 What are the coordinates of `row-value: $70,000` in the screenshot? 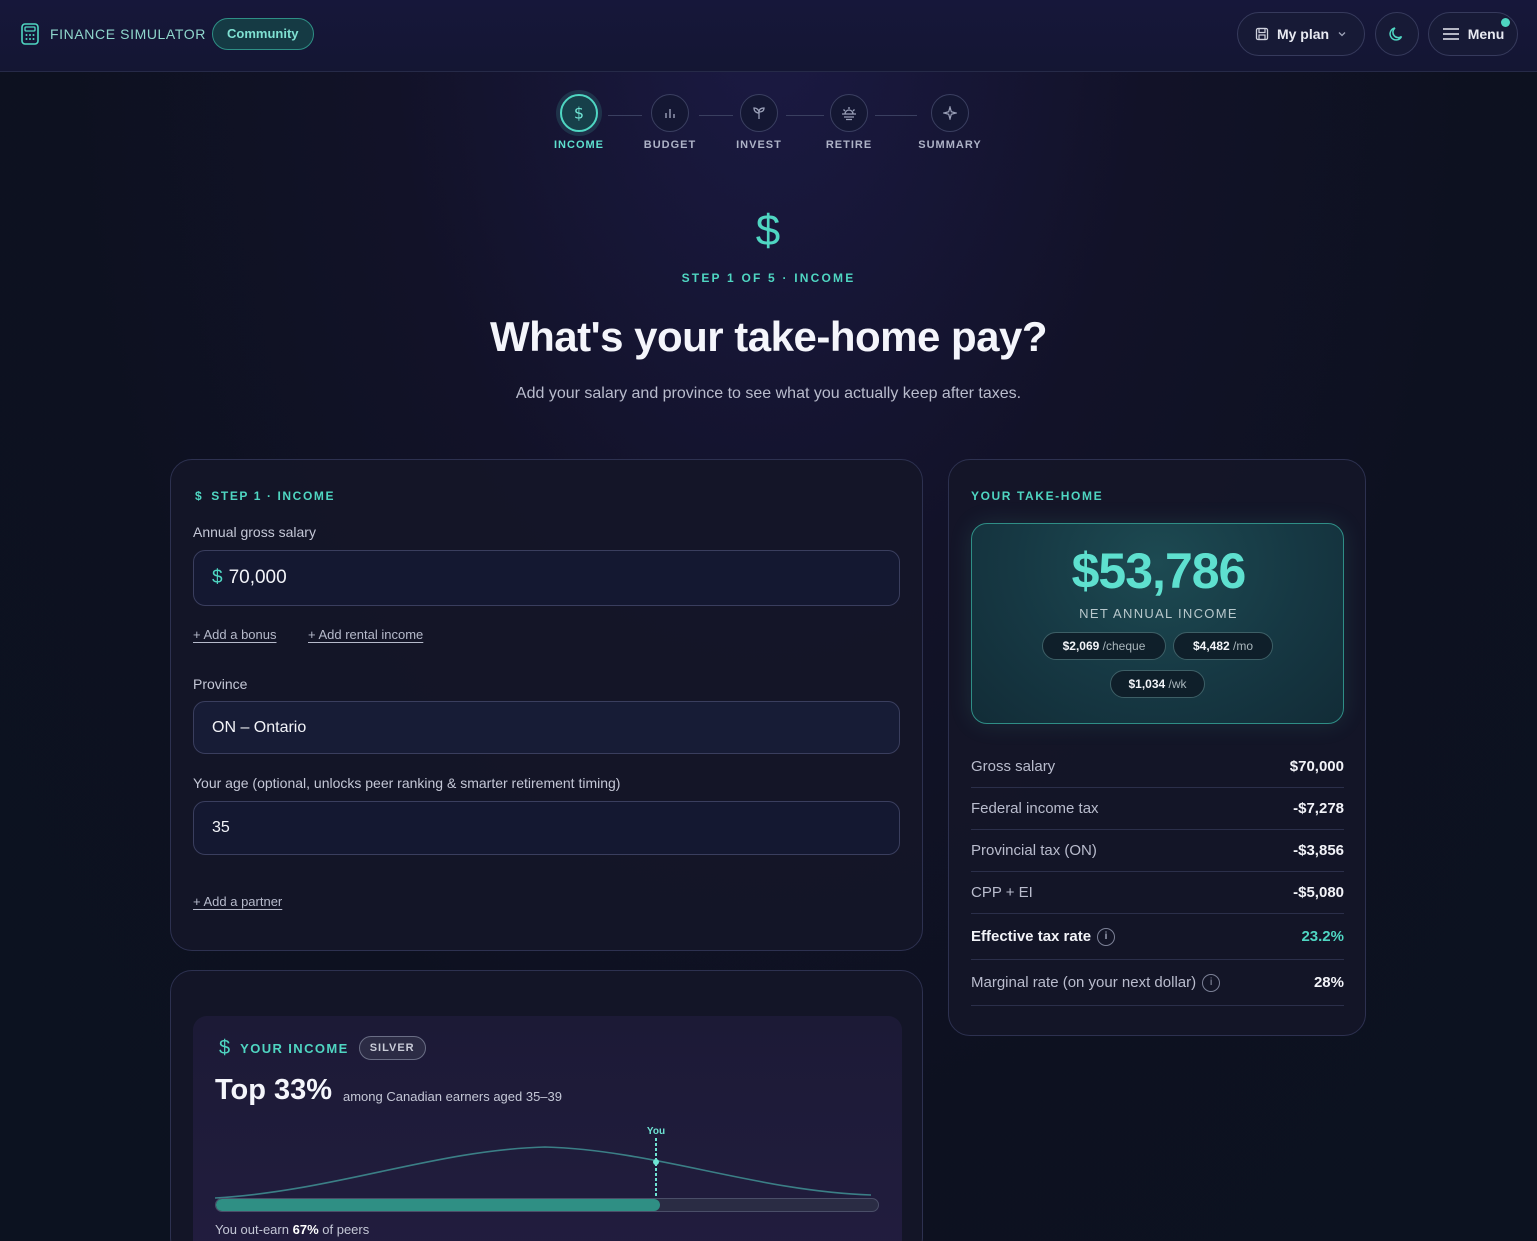 It's located at (1316, 766).